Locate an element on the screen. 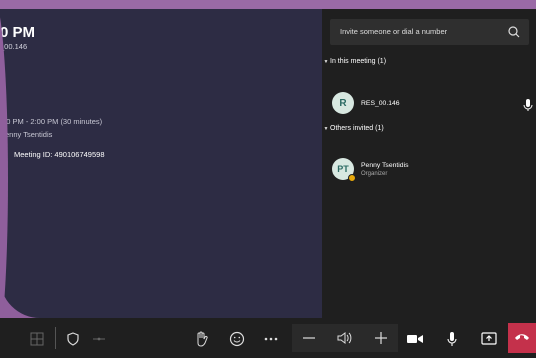 Image resolution: width=536 pixels, height=358 pixels. invite-search-input: Invite someone or dial a number is located at coordinates (429, 32).